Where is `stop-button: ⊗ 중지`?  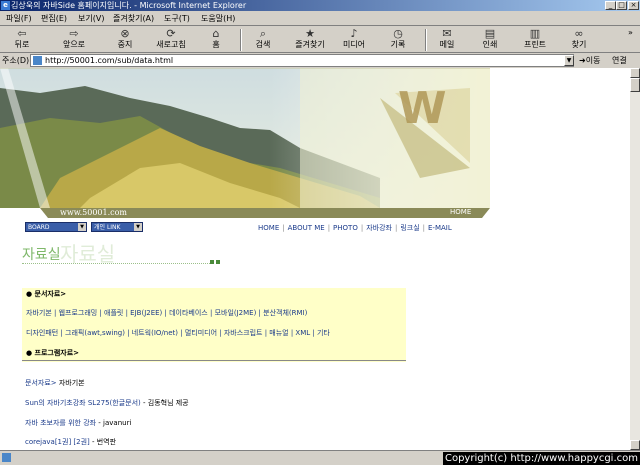
stop-button: ⊗ 중지 is located at coordinates (125, 40).